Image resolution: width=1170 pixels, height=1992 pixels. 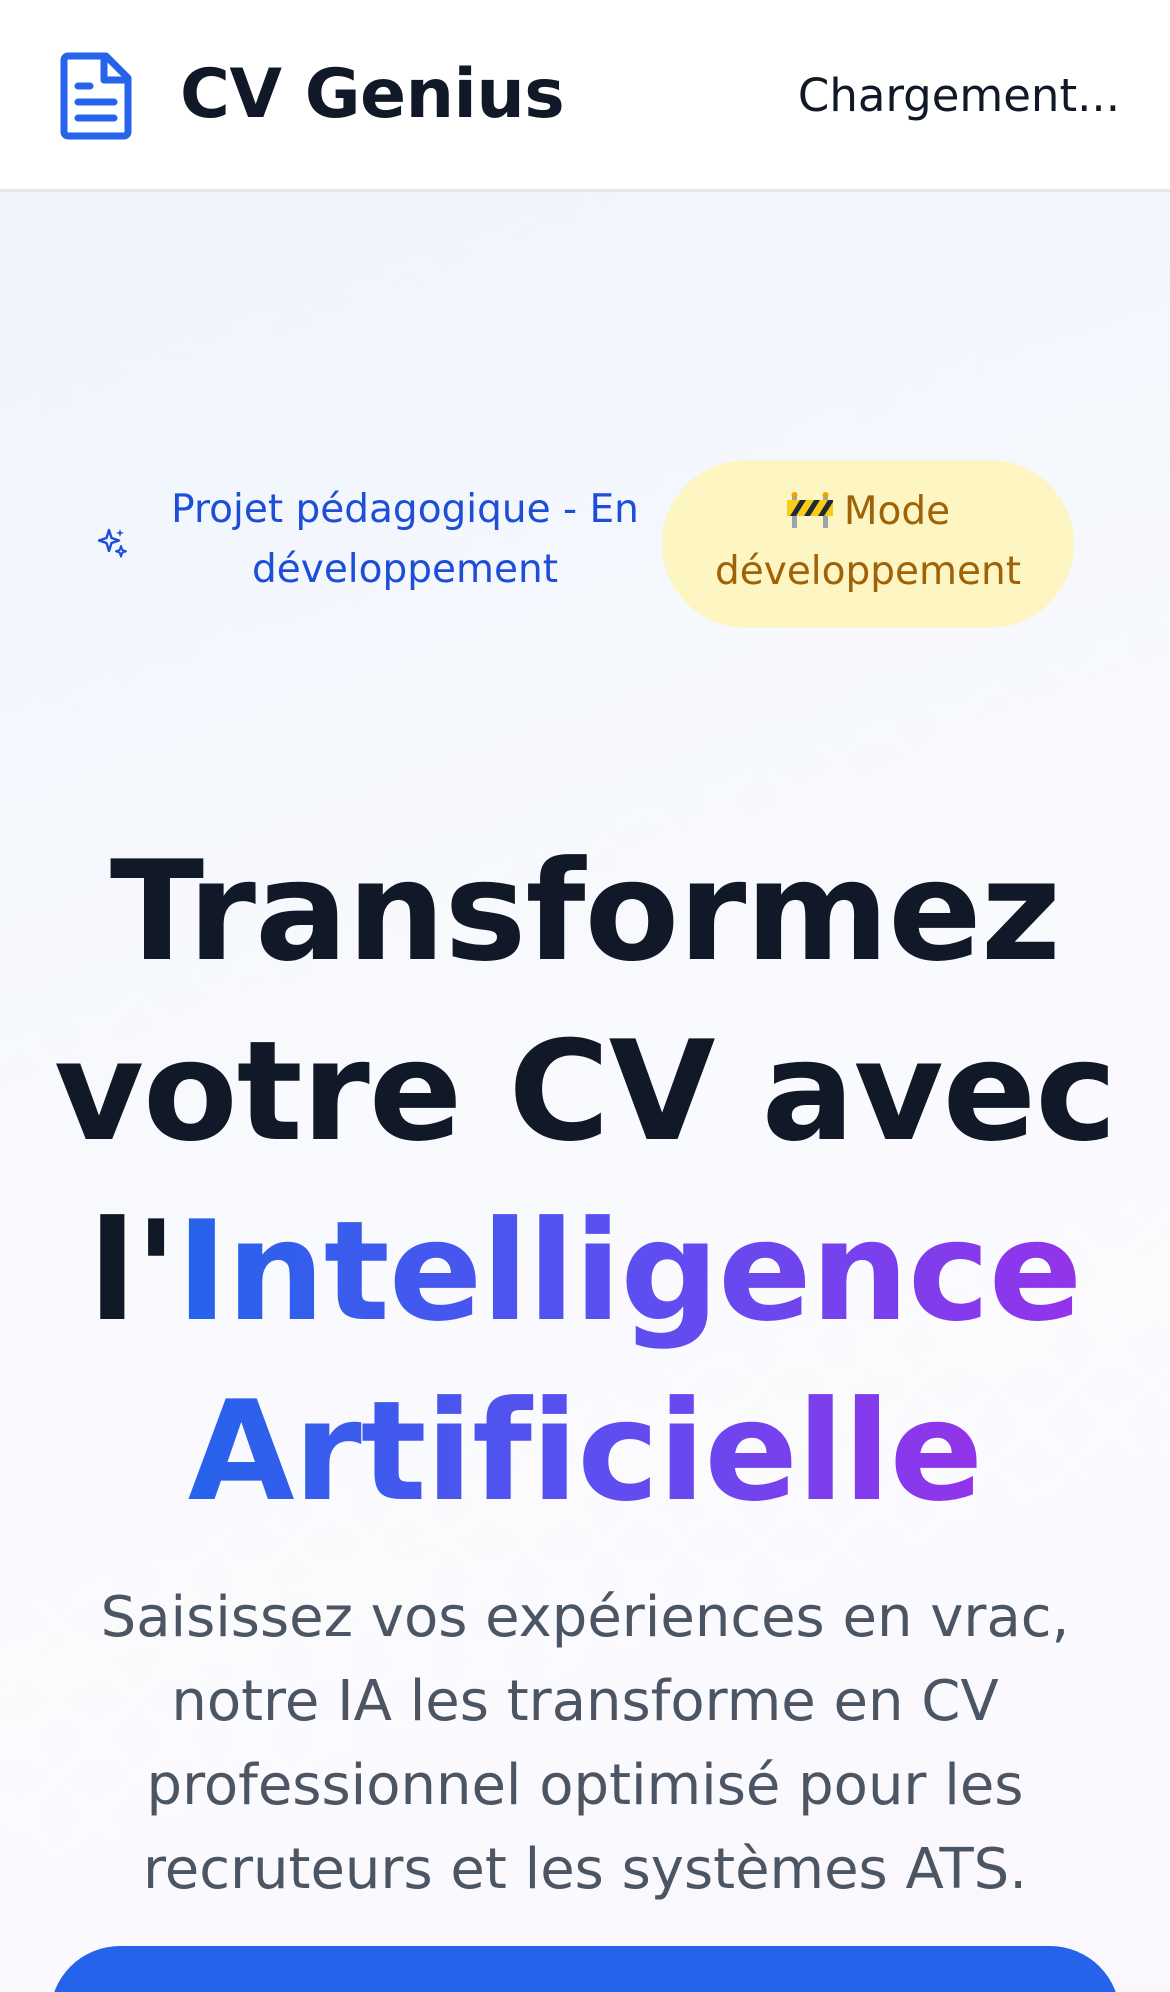 I want to click on sparkles-icon, so click(x=112, y=543).